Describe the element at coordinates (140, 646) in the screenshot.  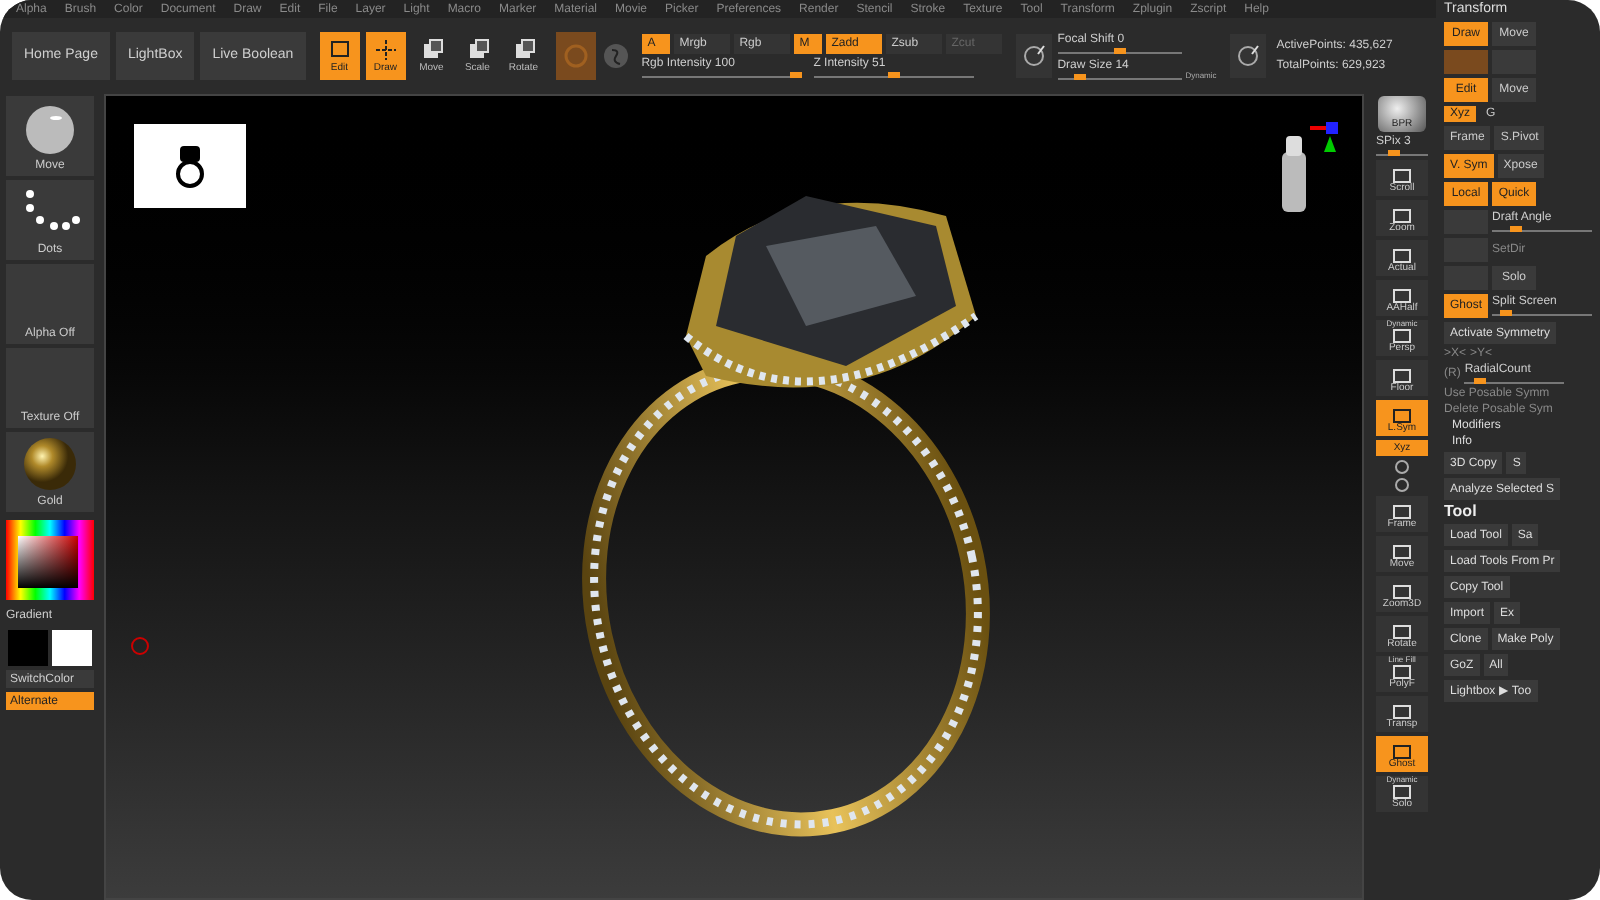
I see `circle-marker-icon` at that location.